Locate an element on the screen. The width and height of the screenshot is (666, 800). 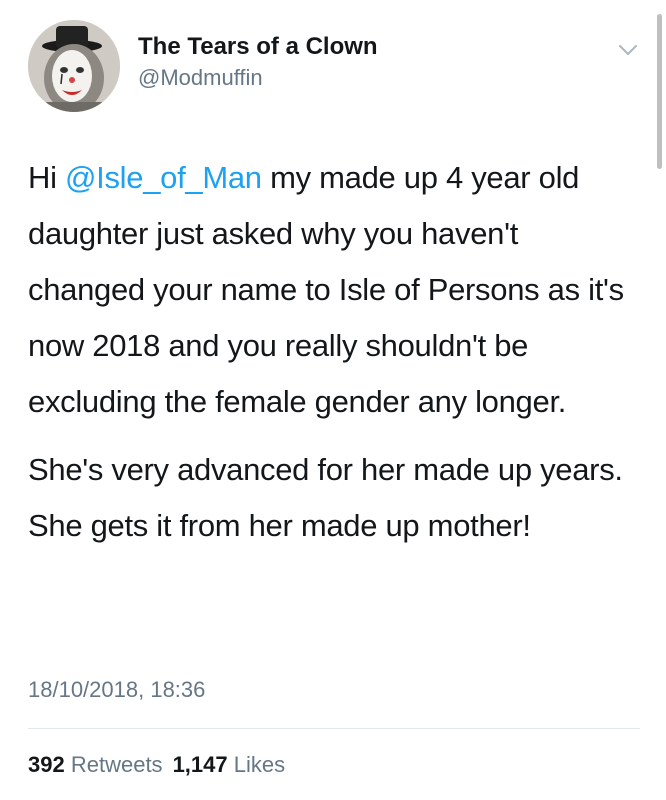
divider is located at coordinates (334, 728).